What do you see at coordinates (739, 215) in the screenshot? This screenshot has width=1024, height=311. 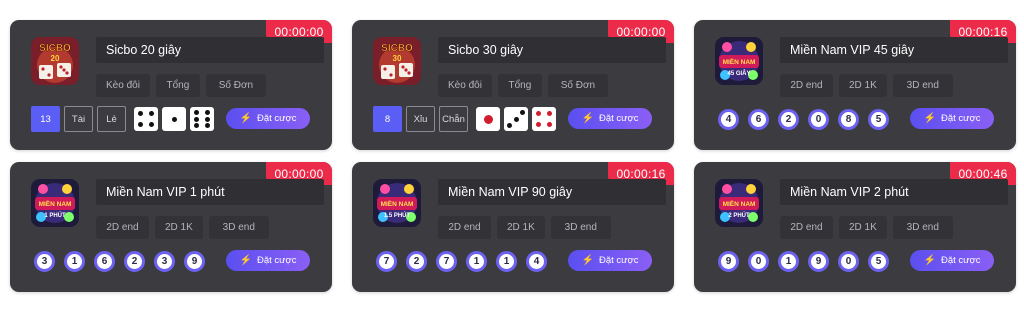 I see `svg-text: 2 PHÚT` at bounding box center [739, 215].